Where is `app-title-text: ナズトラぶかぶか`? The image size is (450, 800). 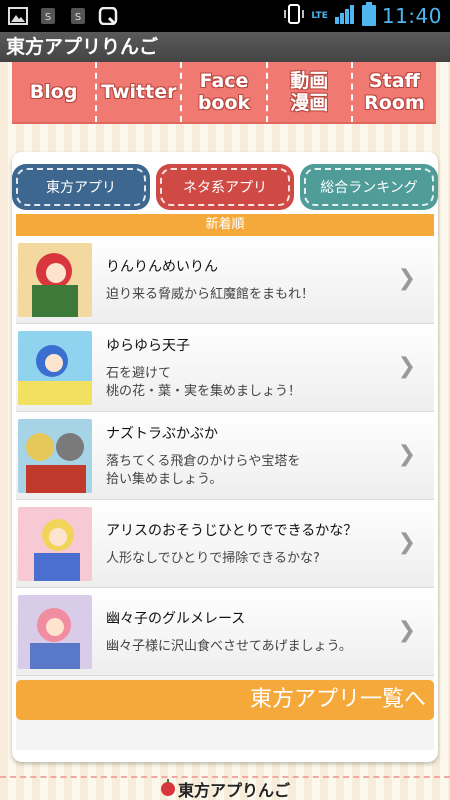
app-title-text: ナズトラぶかぶか is located at coordinates (162, 433).